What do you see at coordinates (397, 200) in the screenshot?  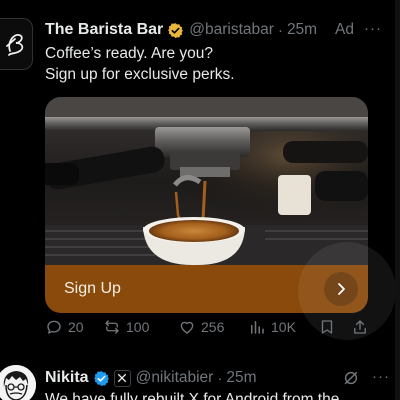 I see `scrollbar` at bounding box center [397, 200].